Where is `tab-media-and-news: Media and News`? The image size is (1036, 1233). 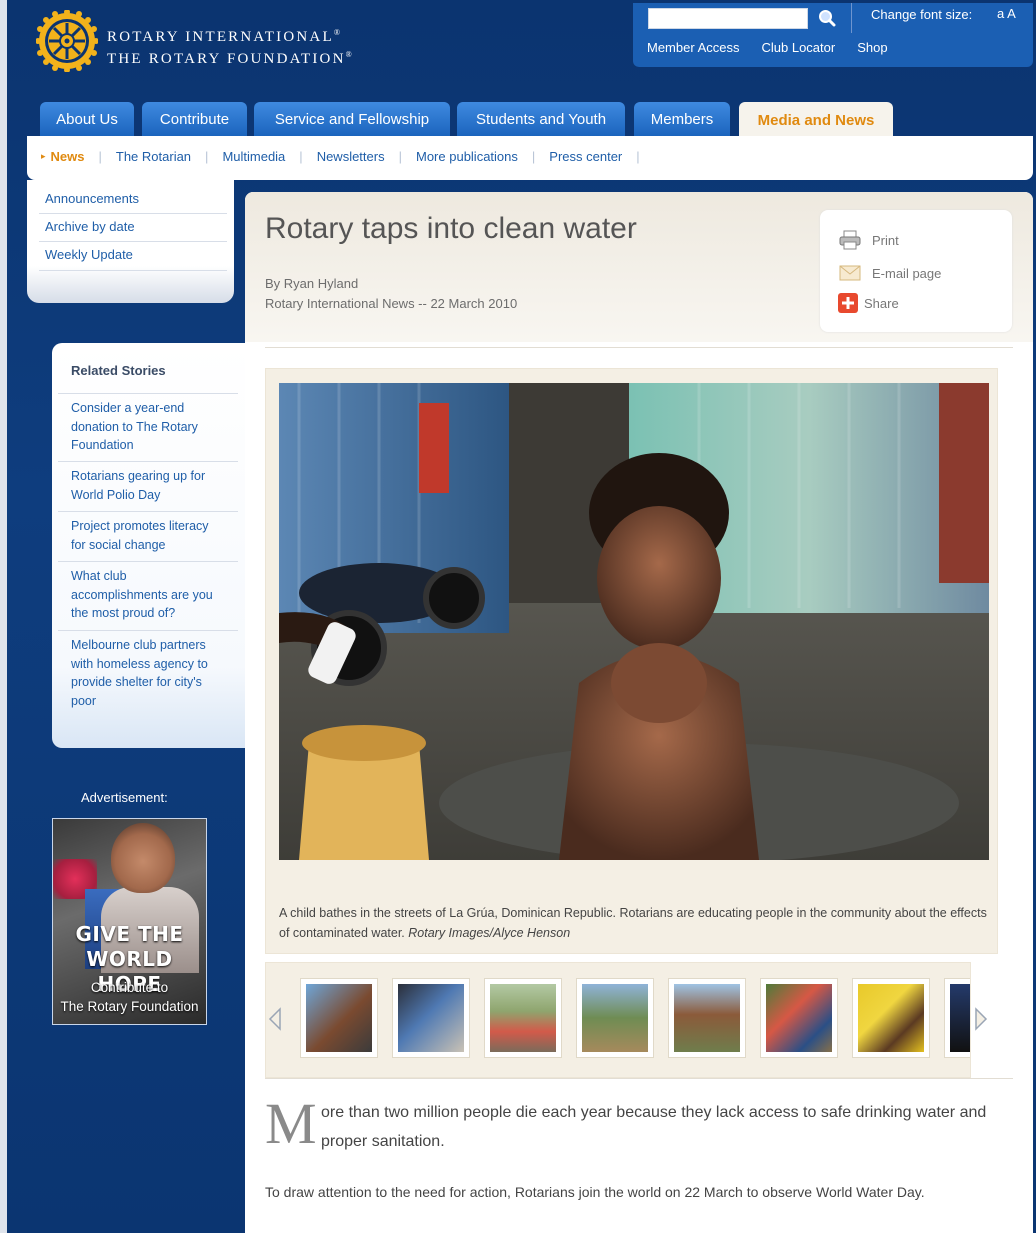
tab-media-and-news: Media and News is located at coordinates (816, 120).